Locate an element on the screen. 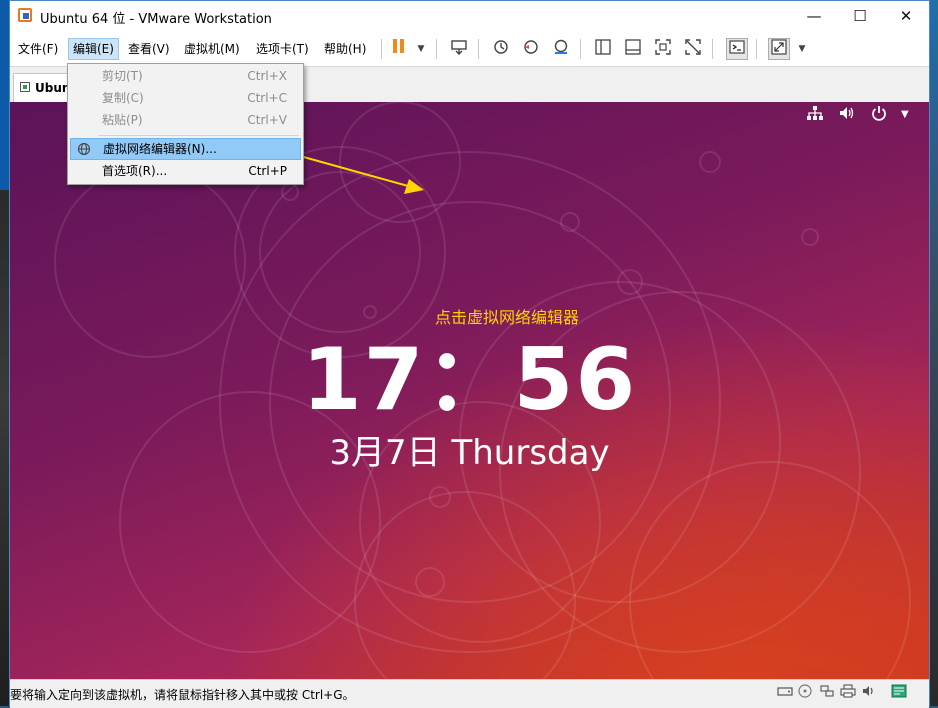 This screenshot has width=938, height=708. status-text: 要将输入定向到该虚拟机，请将鼠标指针移入其中或按 Ctrl+G。 is located at coordinates (182, 695).